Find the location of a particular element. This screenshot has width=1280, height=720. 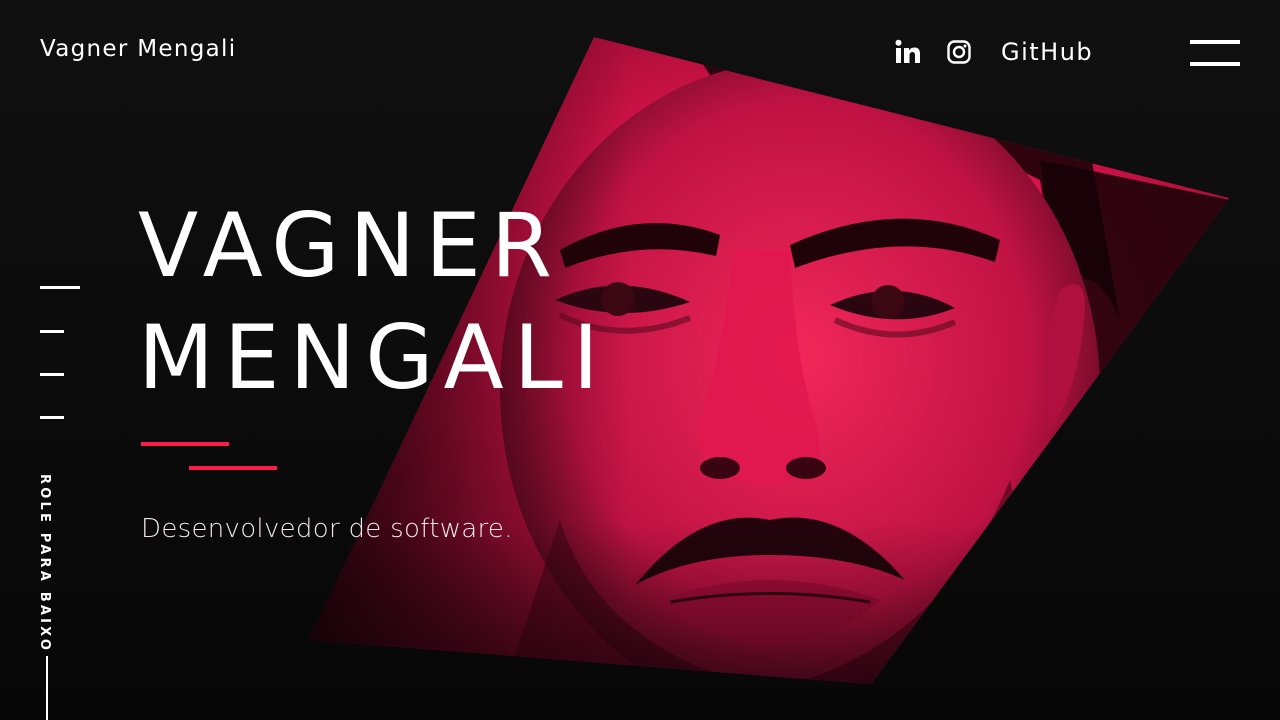

social-links: GitHub is located at coordinates (991, 52).